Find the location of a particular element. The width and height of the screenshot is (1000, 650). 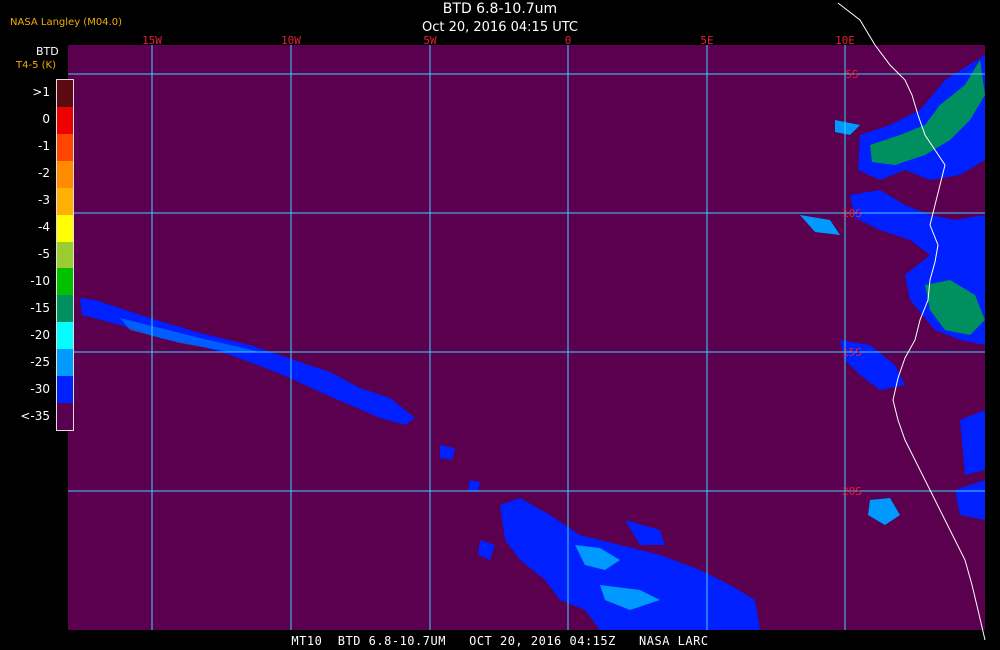

latitude-label: 20S is located at coordinates (852, 491).